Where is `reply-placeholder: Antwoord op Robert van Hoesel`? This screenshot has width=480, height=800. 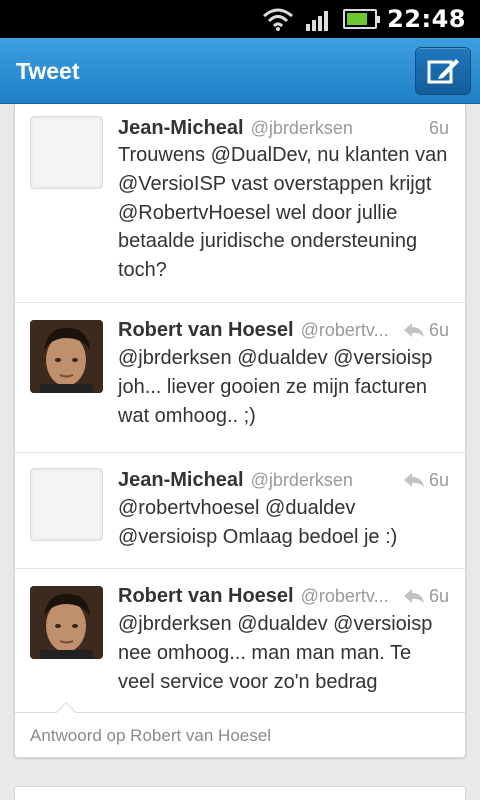
reply-placeholder: Antwoord op Robert van Hoesel is located at coordinates (150, 735).